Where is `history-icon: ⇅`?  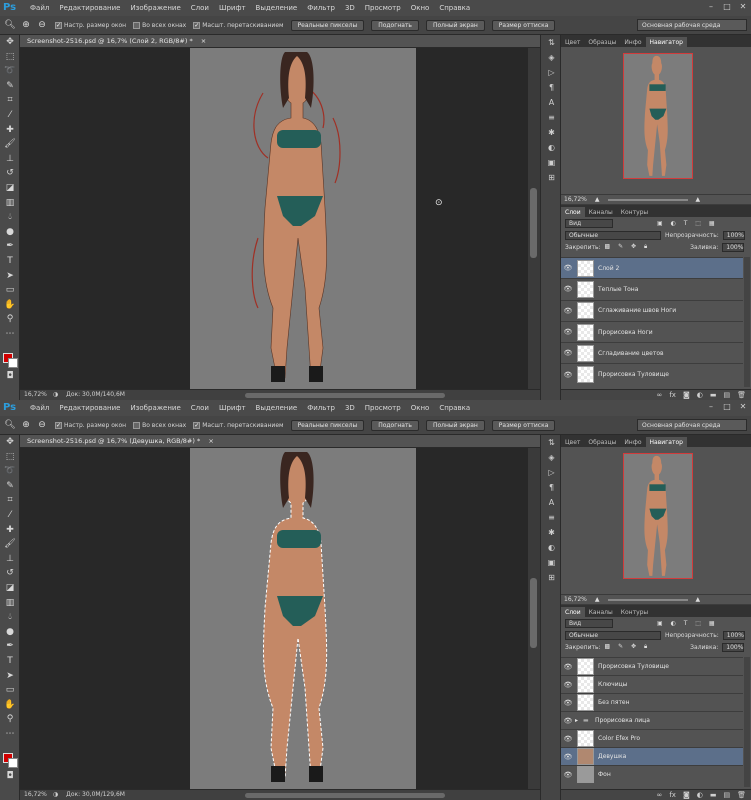 history-icon: ⇅ is located at coordinates (551, 42).